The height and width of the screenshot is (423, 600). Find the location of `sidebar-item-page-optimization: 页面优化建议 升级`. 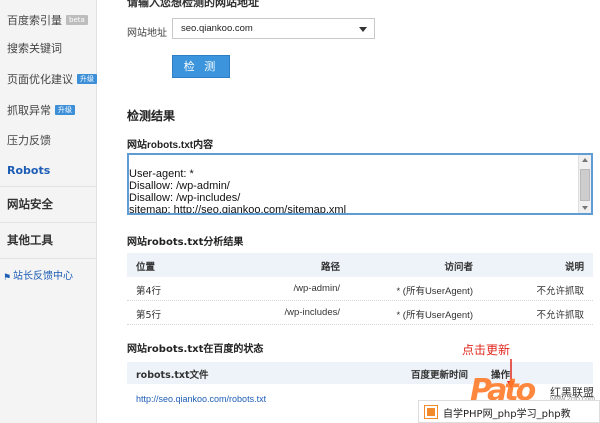

sidebar-item-page-optimization: 页面优化建议 升级 is located at coordinates (52, 80).